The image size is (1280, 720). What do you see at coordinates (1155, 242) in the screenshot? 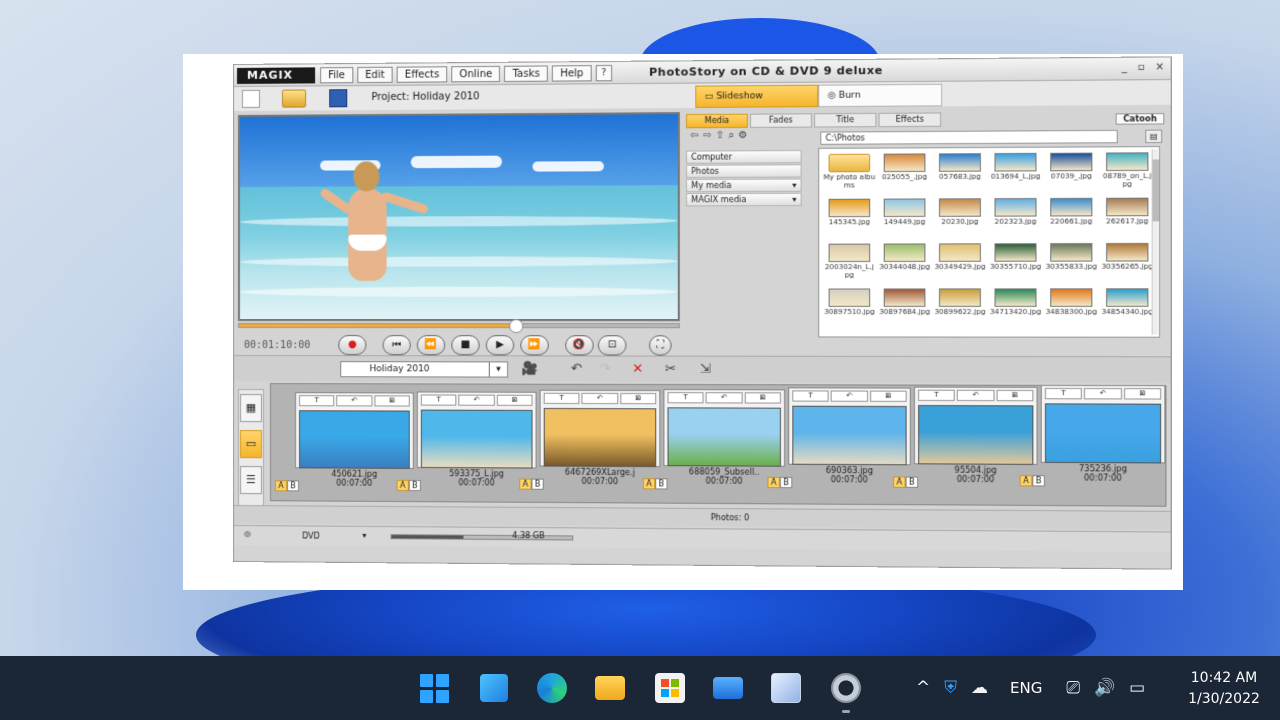
I see `file-browser-scrollbar` at bounding box center [1155, 242].